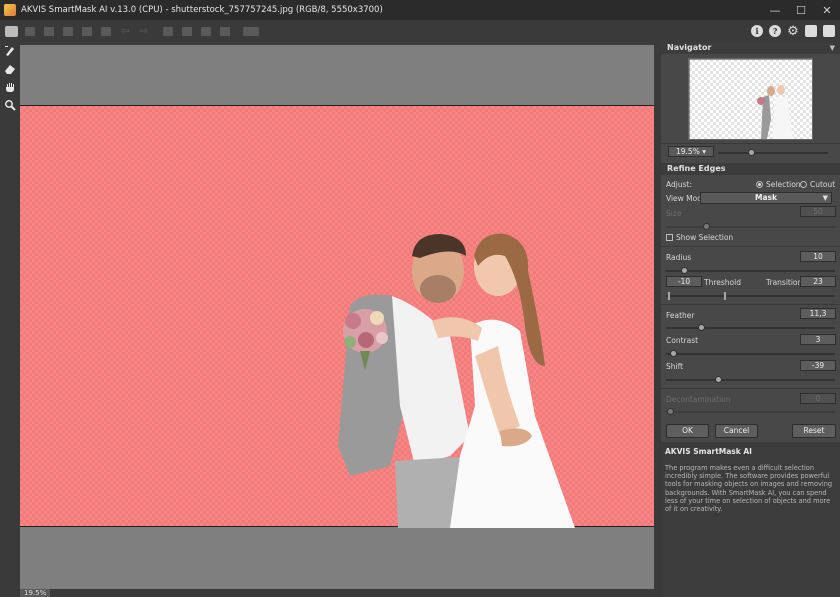 This screenshot has height=597, width=840. What do you see at coordinates (818, 281) in the screenshot?
I see `transition-input: 23` at bounding box center [818, 281].